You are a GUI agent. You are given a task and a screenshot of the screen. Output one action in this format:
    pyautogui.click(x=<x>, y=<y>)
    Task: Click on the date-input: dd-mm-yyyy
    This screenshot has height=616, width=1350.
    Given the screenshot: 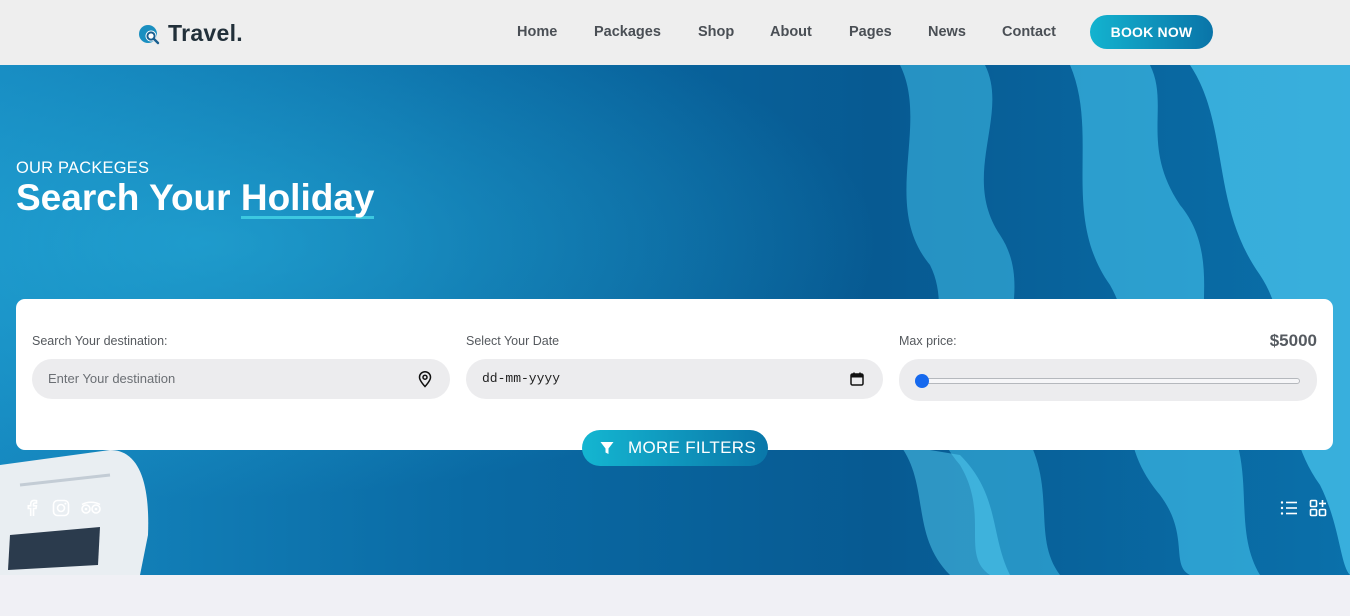 What is the action you would take?
    pyautogui.click(x=521, y=378)
    